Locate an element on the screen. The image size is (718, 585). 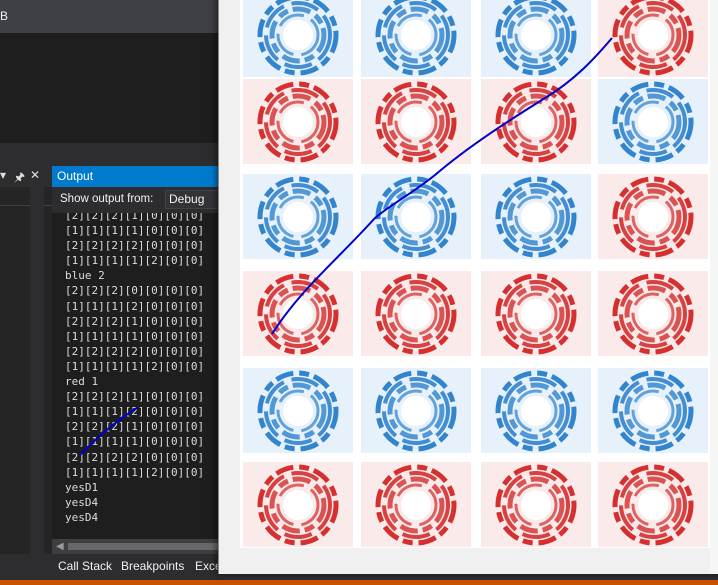
output-toolbar: Show output from: Debug is located at coordinates (138, 200).